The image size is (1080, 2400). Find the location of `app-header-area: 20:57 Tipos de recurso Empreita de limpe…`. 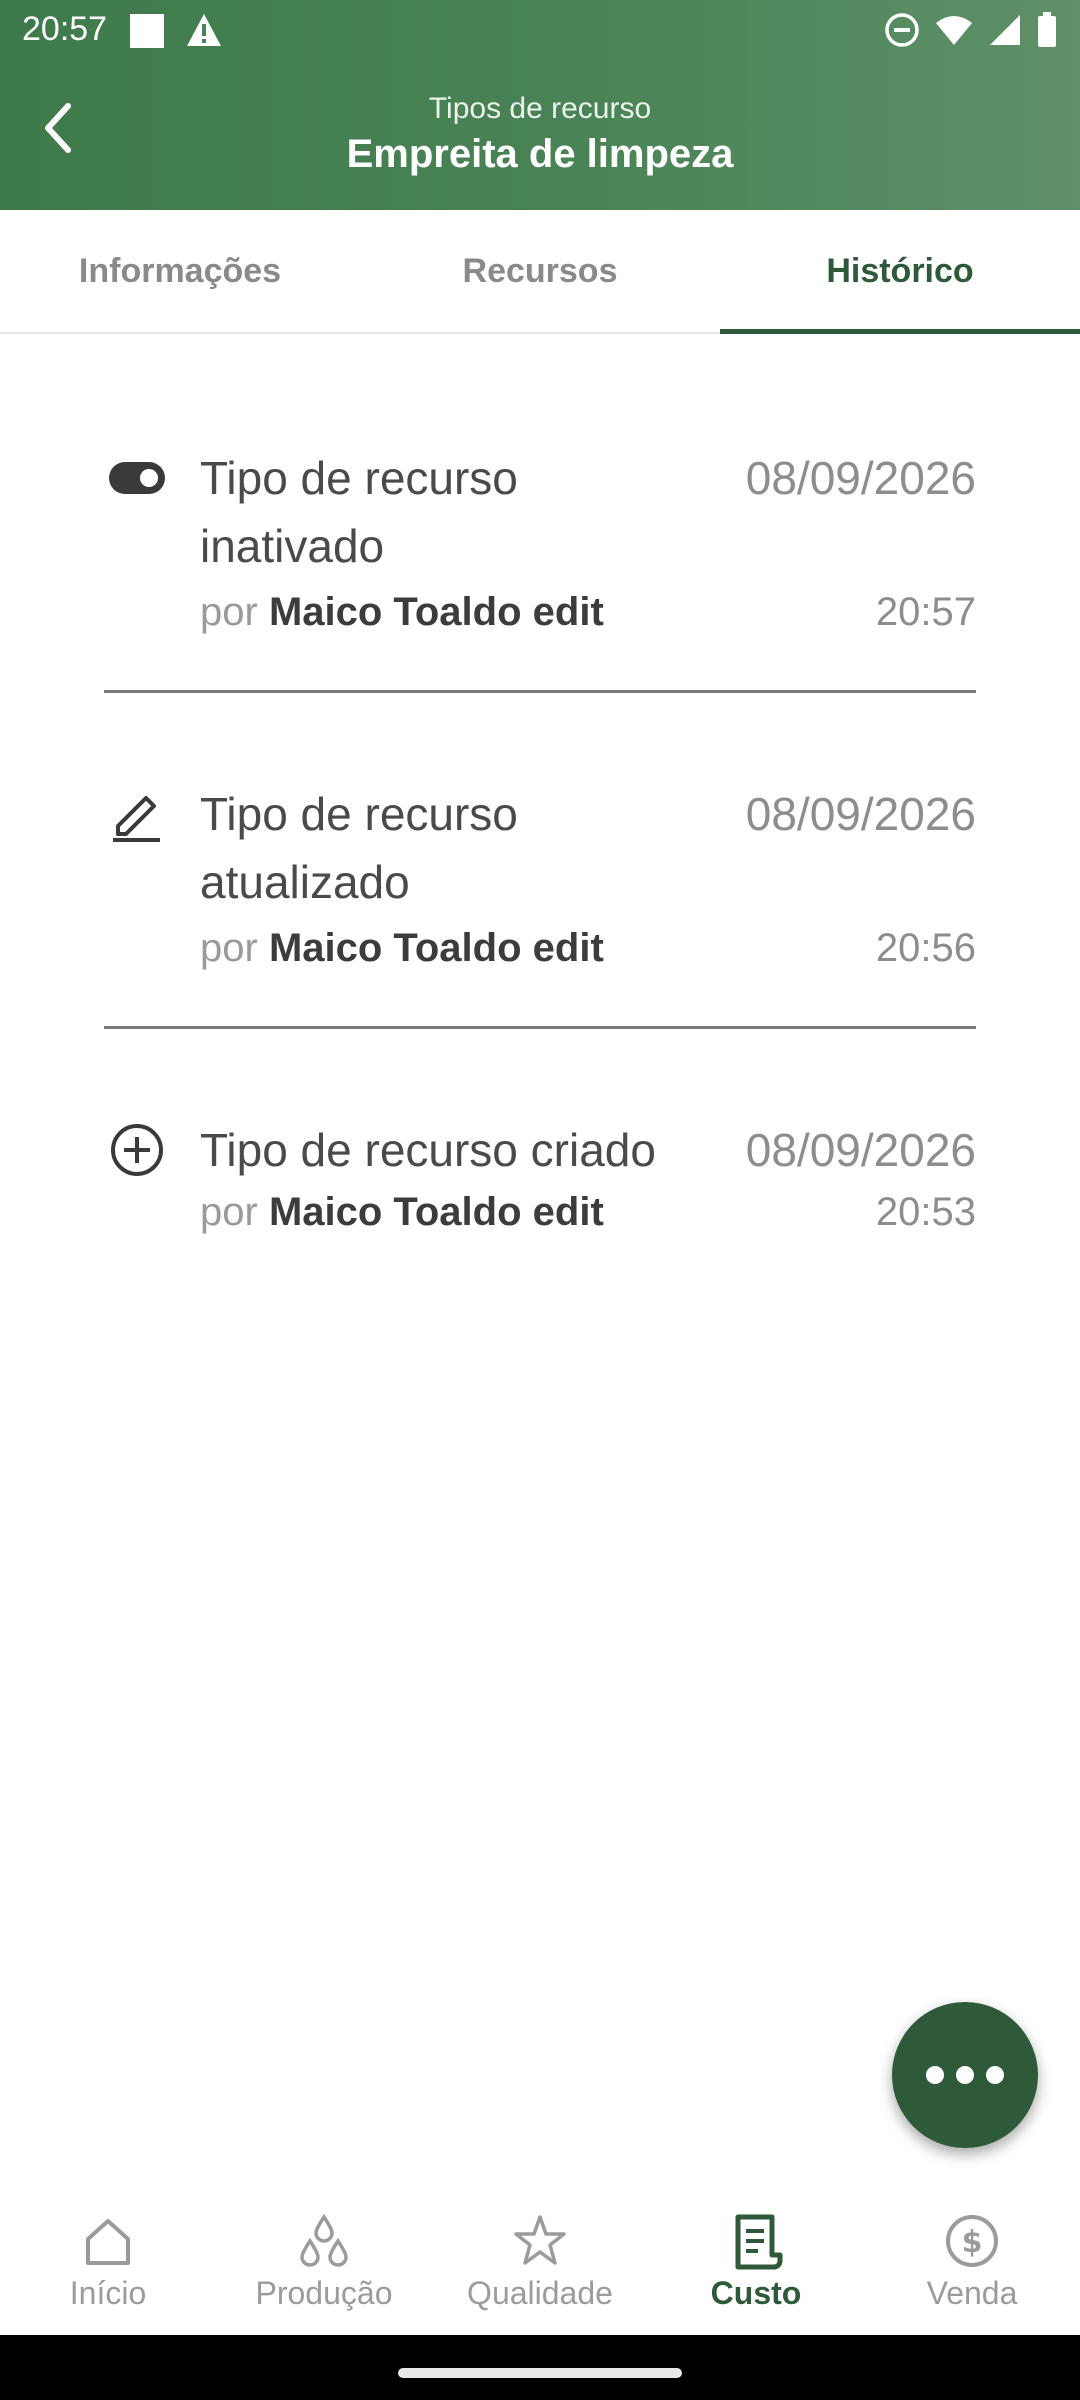

app-header-area: 20:57 Tipos de recurso Empreita de limpe… is located at coordinates (540, 105).